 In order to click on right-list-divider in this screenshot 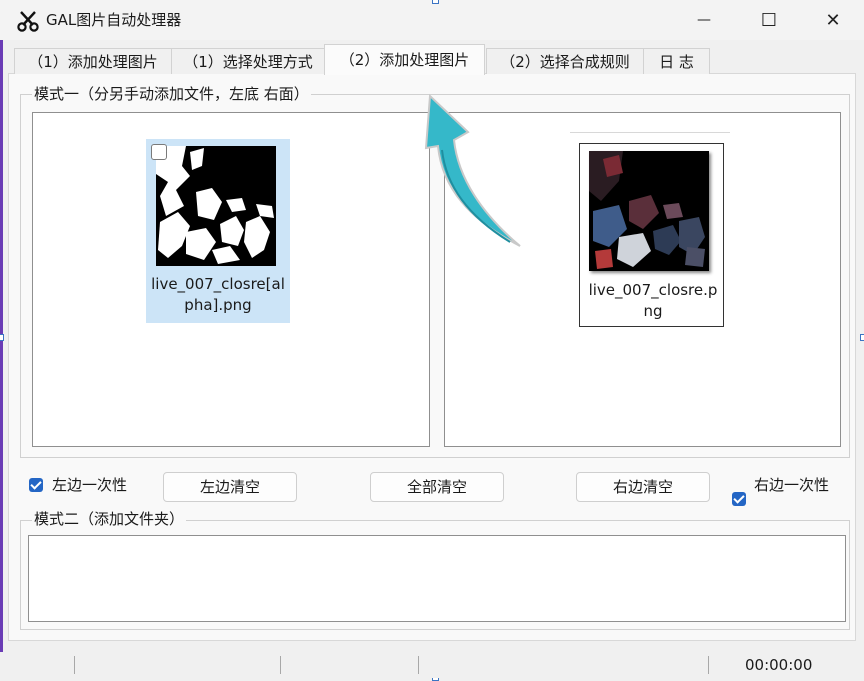, I will do `click(650, 132)`.